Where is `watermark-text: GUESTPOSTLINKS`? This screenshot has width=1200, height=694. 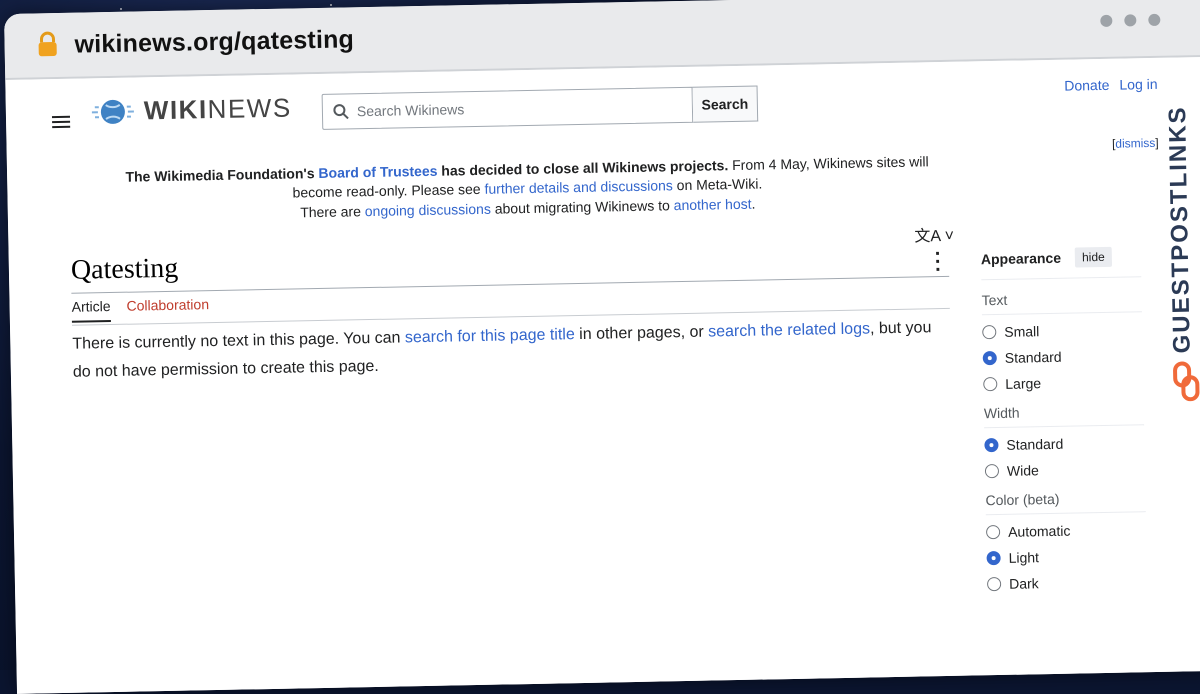
watermark-text: GUESTPOSTLINKS is located at coordinates (1179, 229).